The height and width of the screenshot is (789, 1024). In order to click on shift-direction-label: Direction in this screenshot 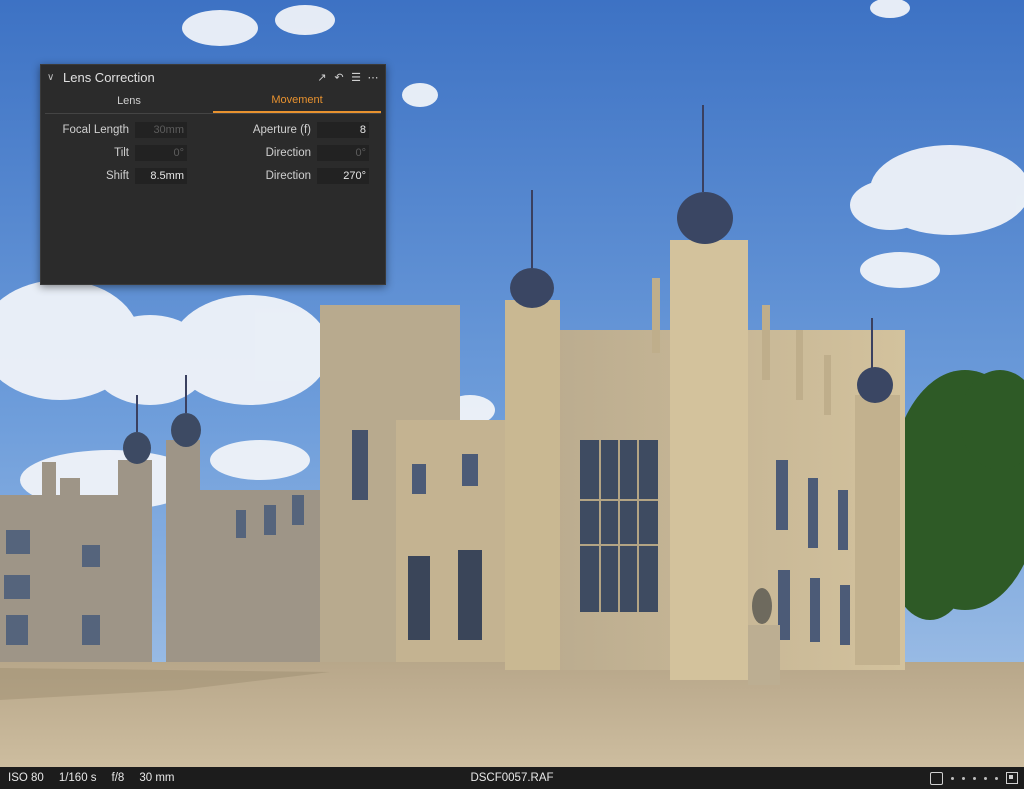, I will do `click(288, 175)`.